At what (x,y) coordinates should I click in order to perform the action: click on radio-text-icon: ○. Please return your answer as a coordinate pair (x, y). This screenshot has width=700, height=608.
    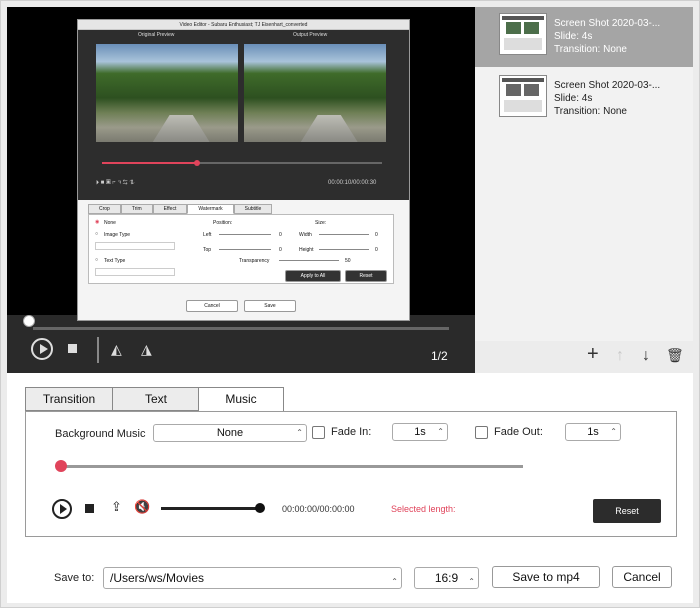
    Looking at the image, I should click on (97, 260).